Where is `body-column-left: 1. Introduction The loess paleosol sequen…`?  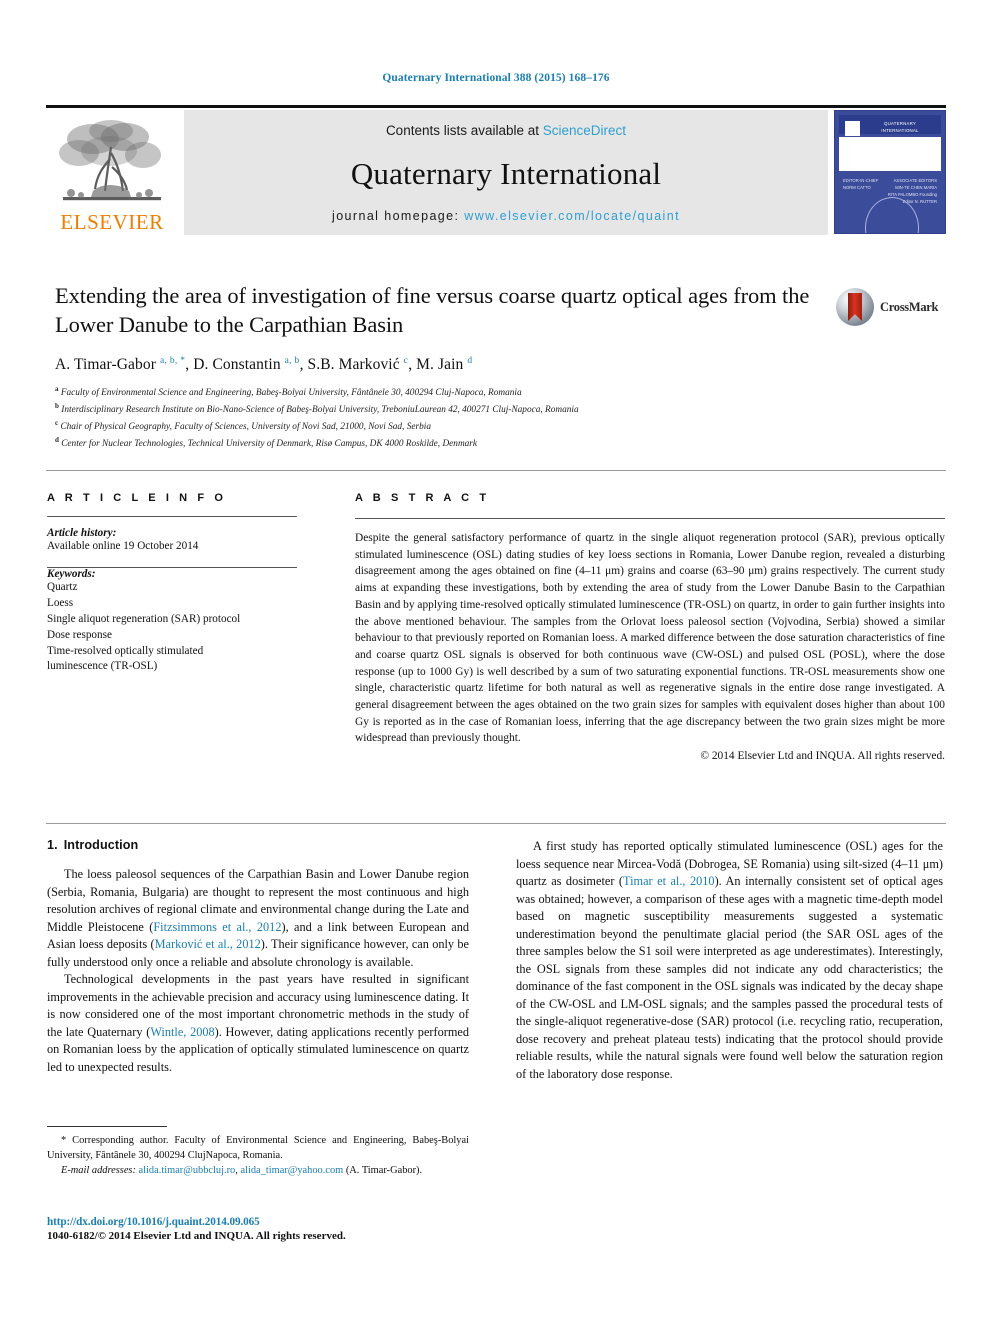 body-column-left: 1. Introduction The loess paleosol sequen… is located at coordinates (258, 957).